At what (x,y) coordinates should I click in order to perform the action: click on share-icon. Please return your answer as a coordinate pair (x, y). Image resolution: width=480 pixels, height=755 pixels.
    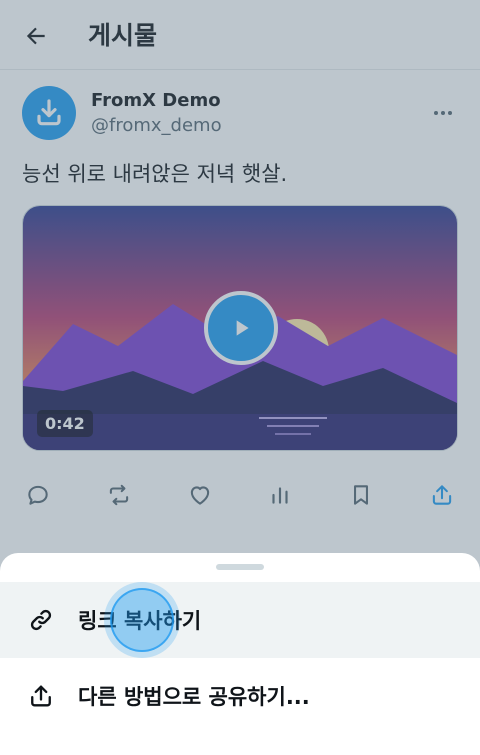
    Looking at the image, I should click on (41, 696).